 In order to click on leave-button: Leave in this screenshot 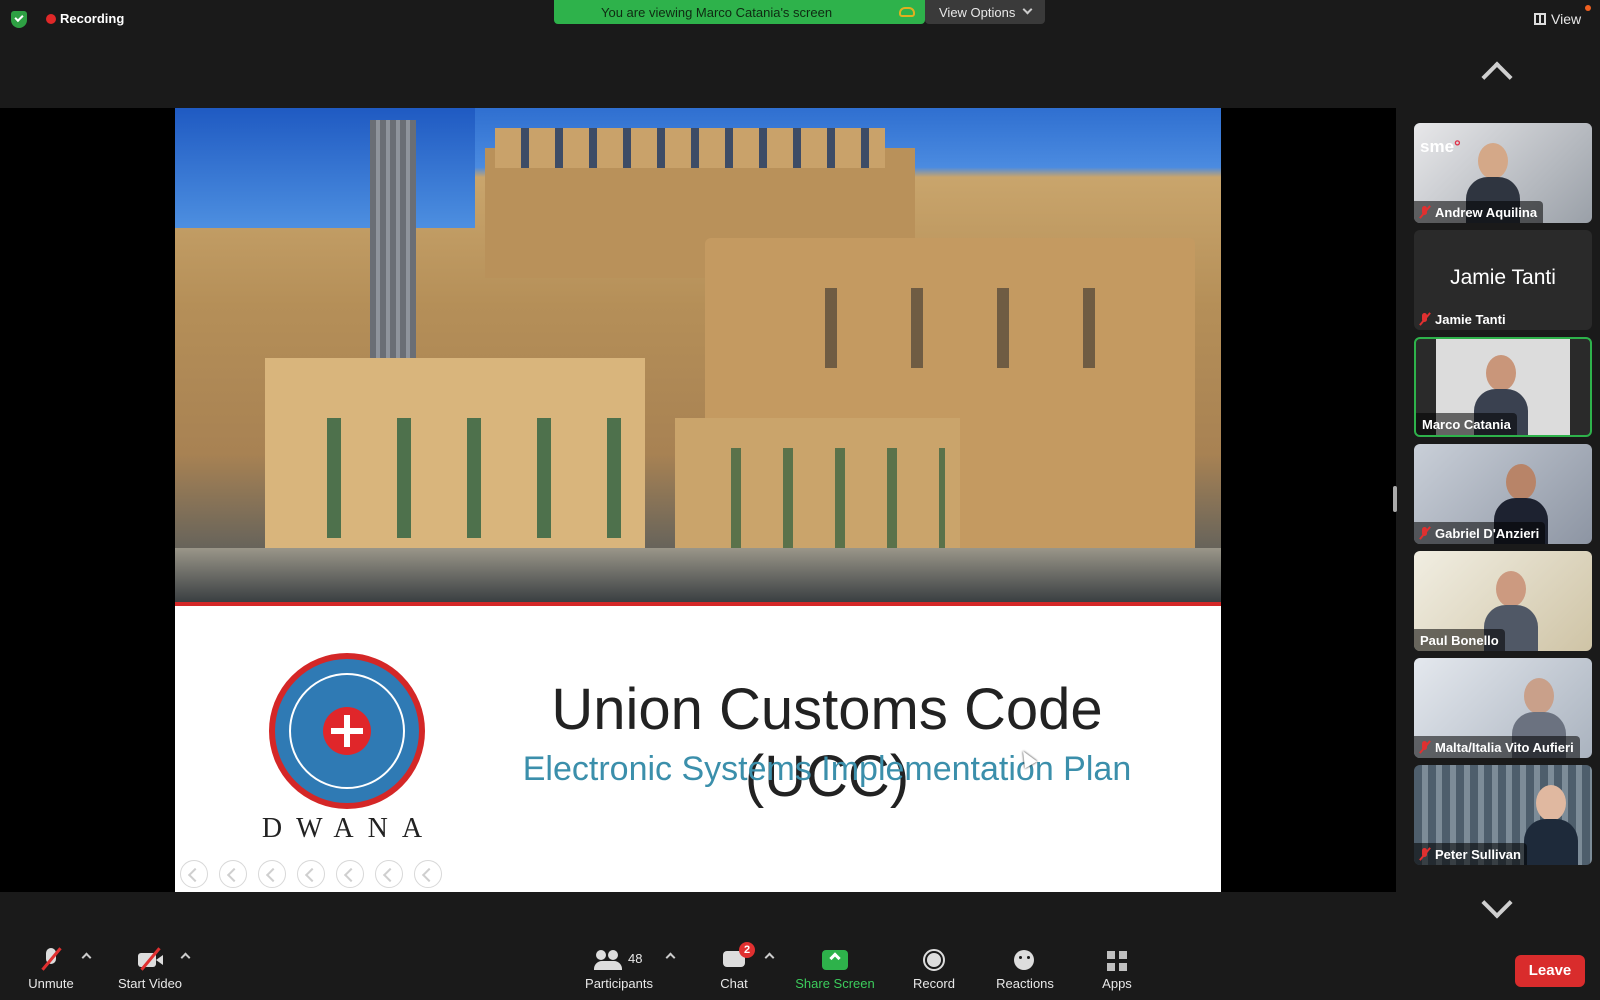, I will do `click(1550, 971)`.